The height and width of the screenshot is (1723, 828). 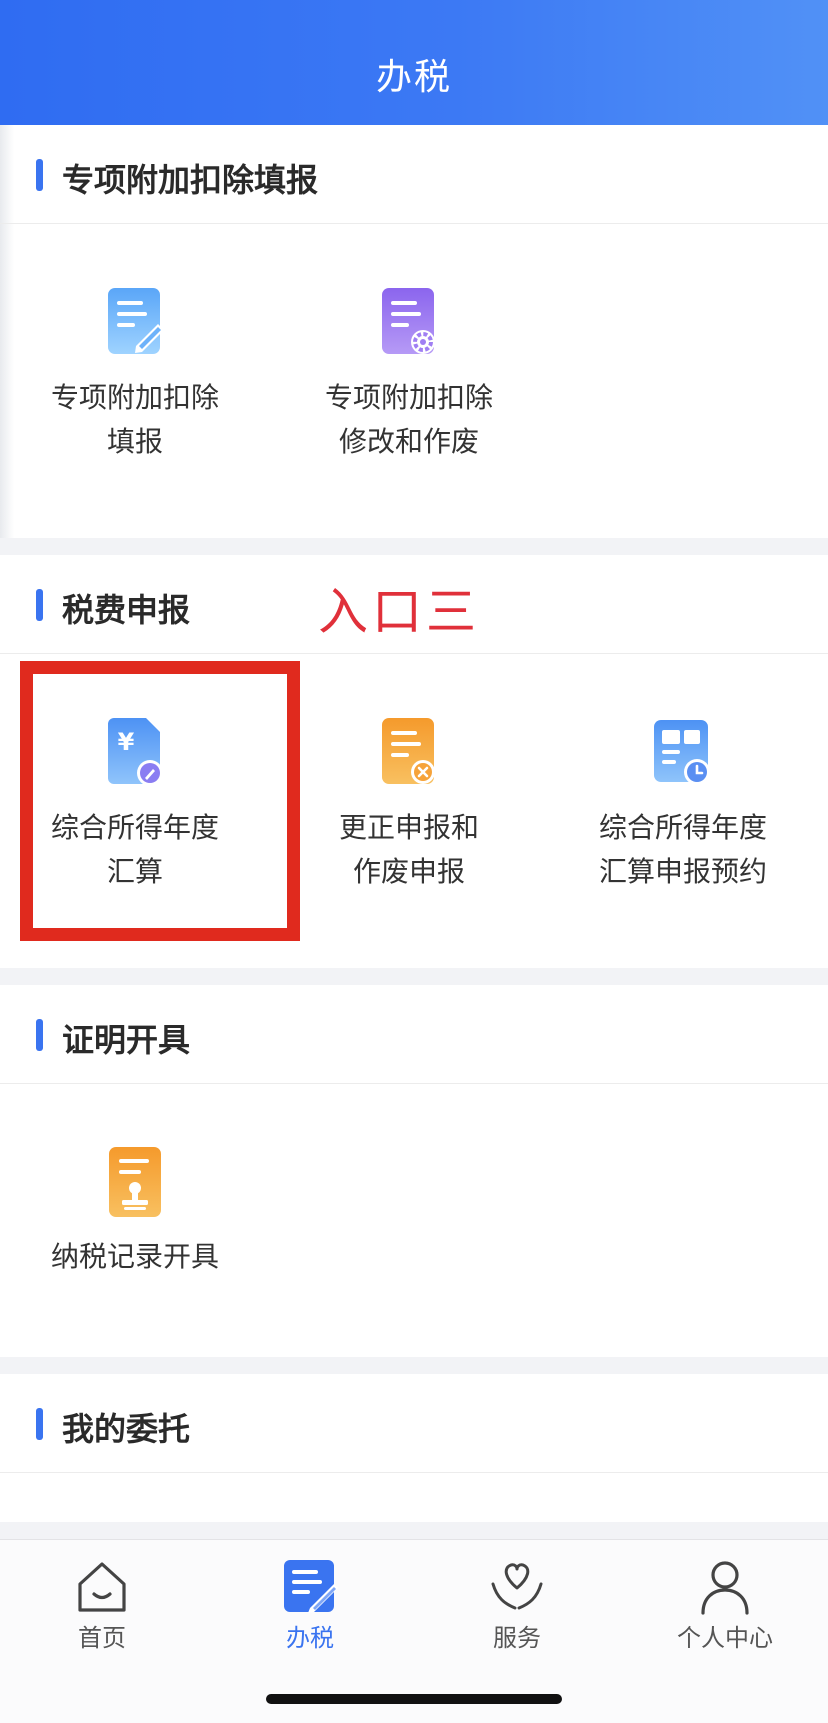 I want to click on top-header: 办税, so click(x=414, y=62).